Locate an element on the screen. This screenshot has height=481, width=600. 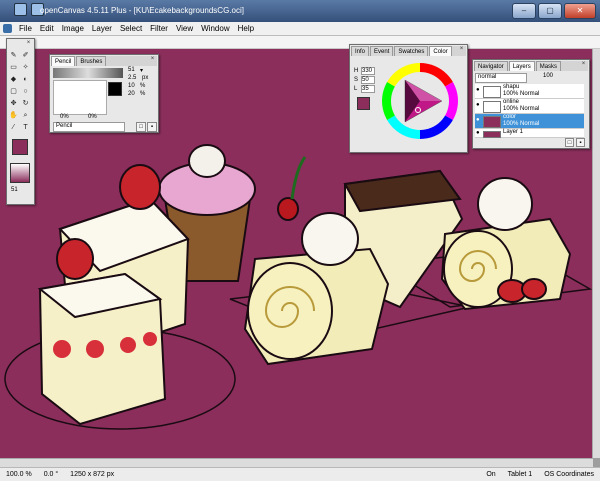
rotation-angle: 0.0 ° is located at coordinates (51, 474).